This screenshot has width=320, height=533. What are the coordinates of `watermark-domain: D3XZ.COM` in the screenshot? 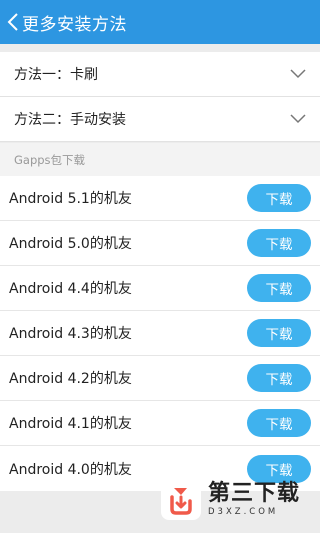 It's located at (243, 512).